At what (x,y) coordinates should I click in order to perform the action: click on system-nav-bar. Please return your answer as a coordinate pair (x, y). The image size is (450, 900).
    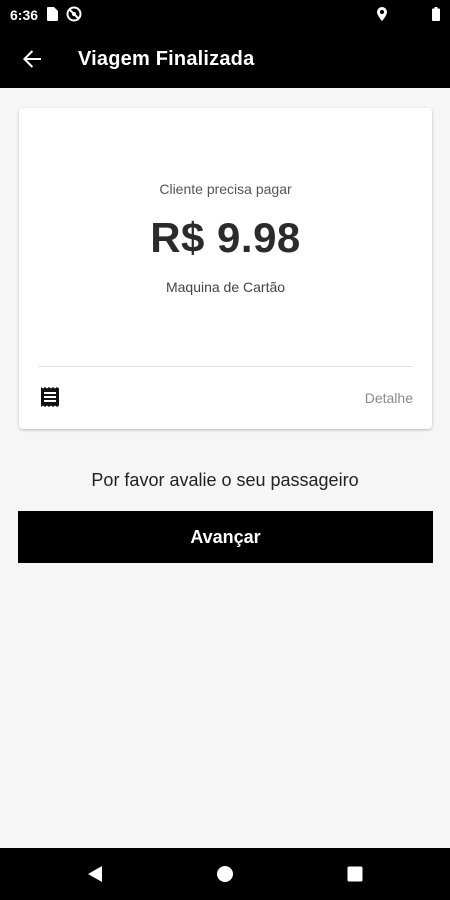
    Looking at the image, I should click on (225, 874).